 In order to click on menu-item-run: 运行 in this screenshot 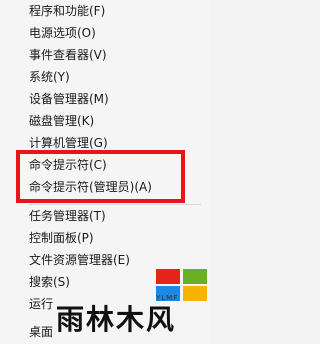, I will do `click(41, 304)`.